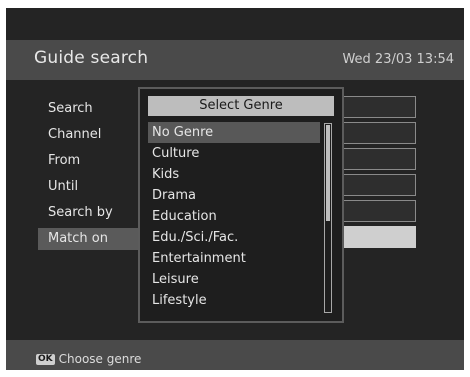 The height and width of the screenshot is (377, 470). Describe the element at coordinates (241, 106) in the screenshot. I see `popup-title: Select Genre` at that location.